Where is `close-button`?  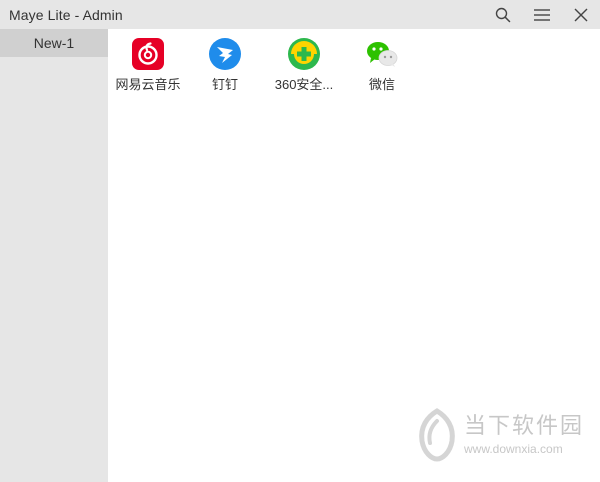 close-button is located at coordinates (580, 14).